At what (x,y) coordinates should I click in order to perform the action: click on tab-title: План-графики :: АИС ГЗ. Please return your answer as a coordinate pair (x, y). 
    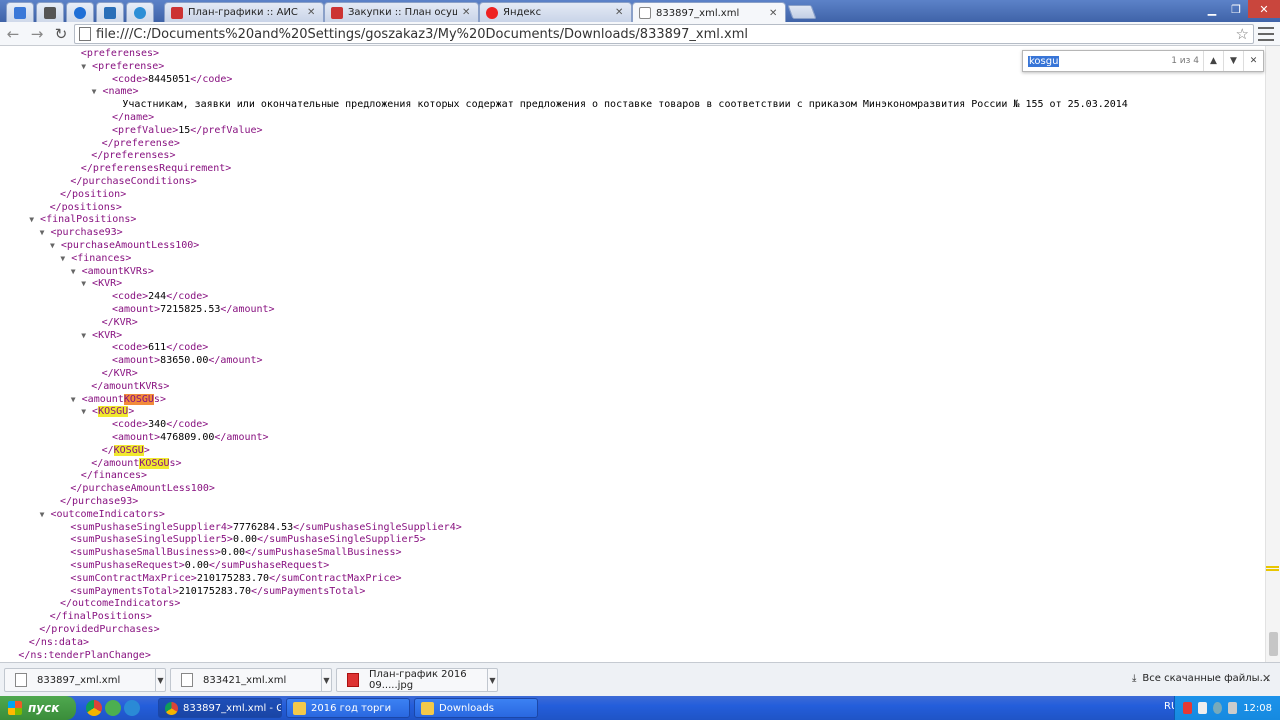
    Looking at the image, I should click on (245, 12).